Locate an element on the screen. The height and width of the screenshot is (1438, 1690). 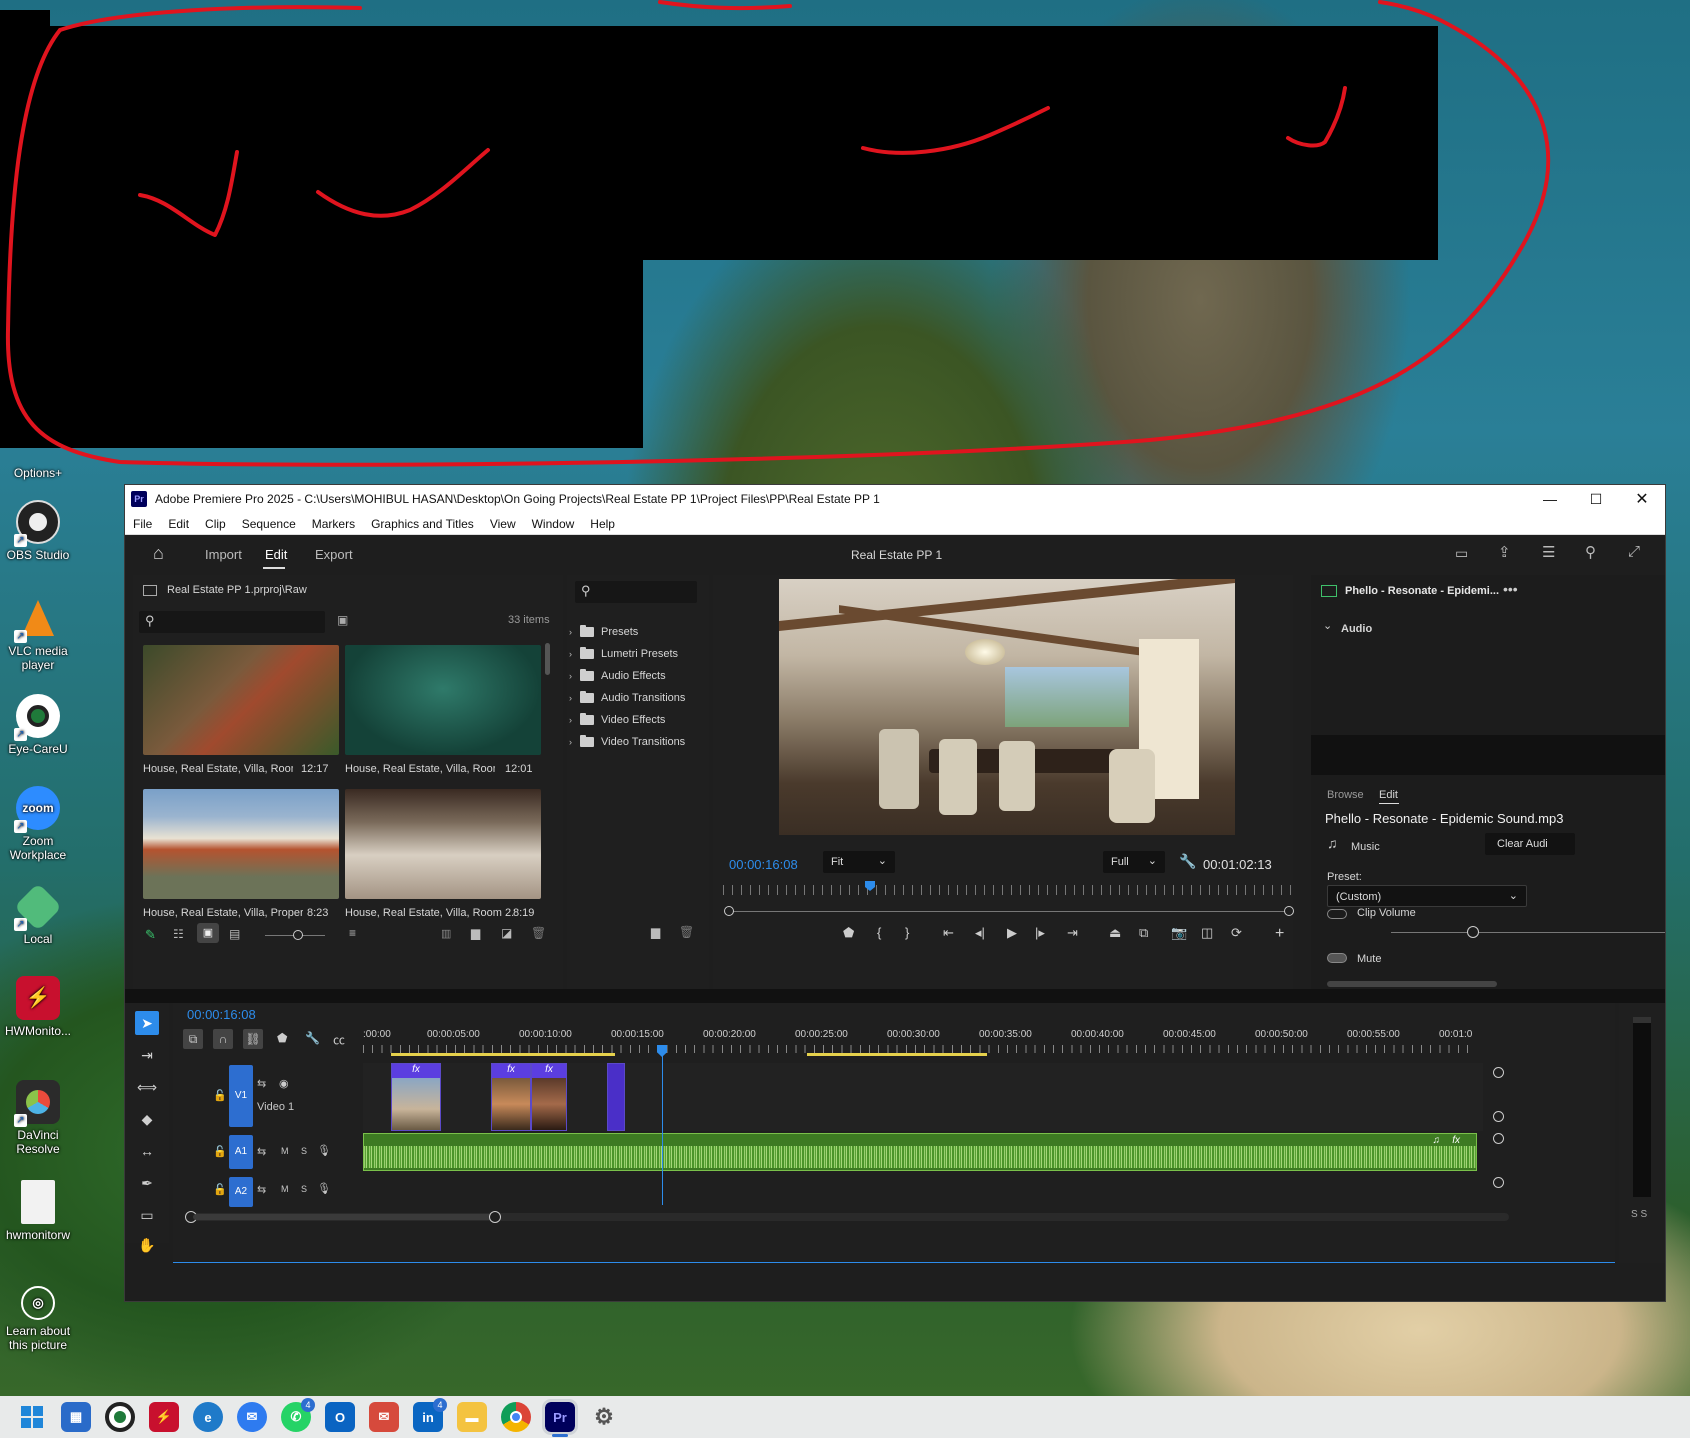
workspaces-icon: ▭ is located at coordinates (1461, 553).